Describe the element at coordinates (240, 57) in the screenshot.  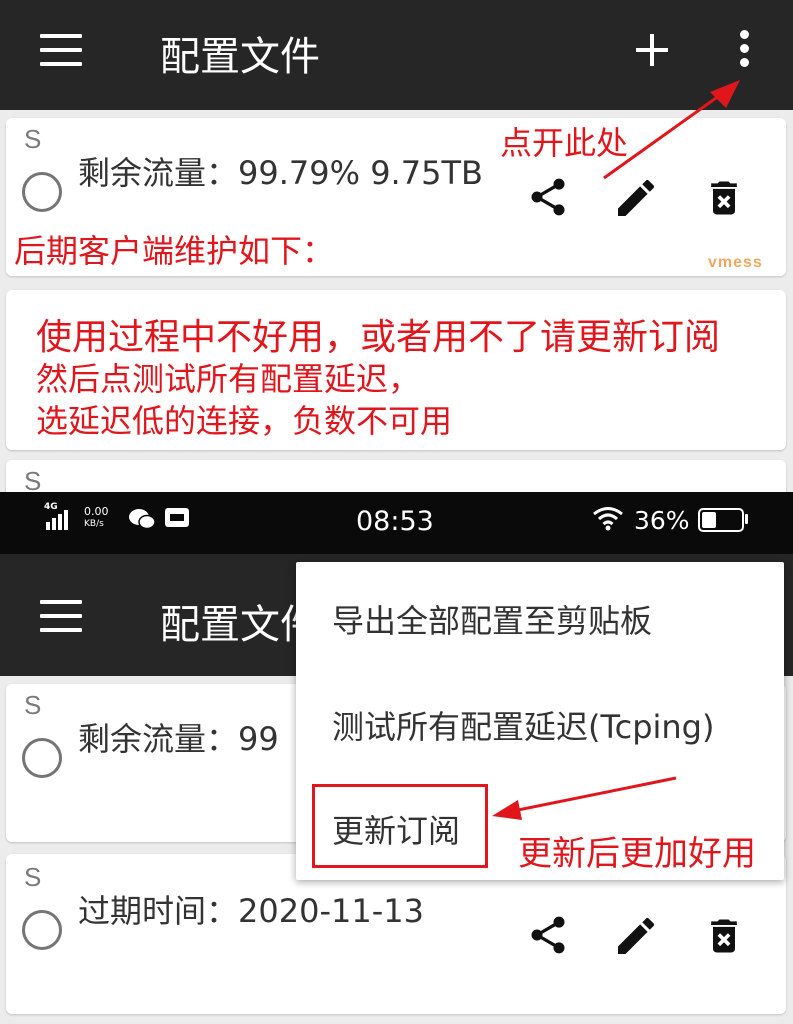
I see `page-title: 配置文件` at that location.